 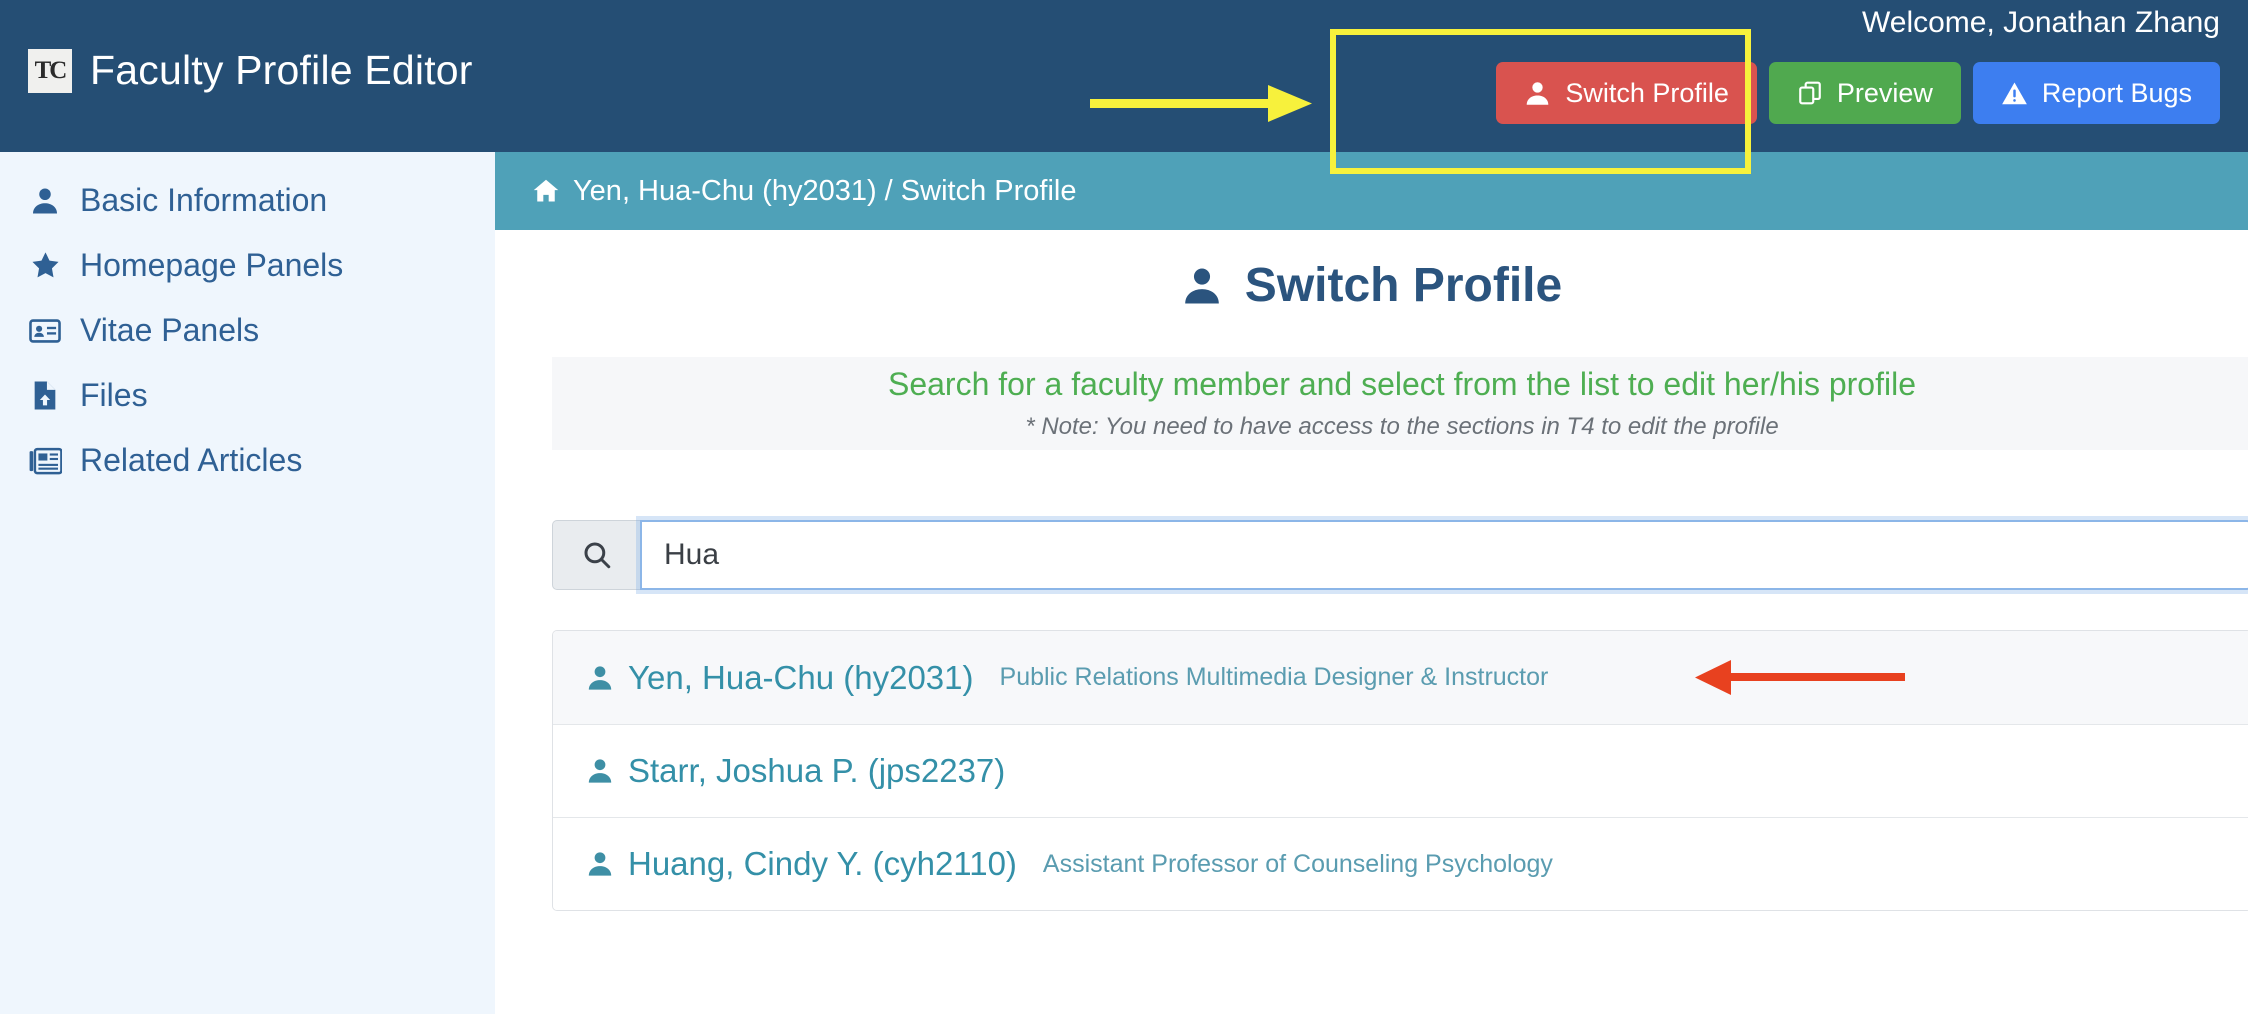 I want to click on switch-profile-label: Switch Profile, so click(x=1647, y=92).